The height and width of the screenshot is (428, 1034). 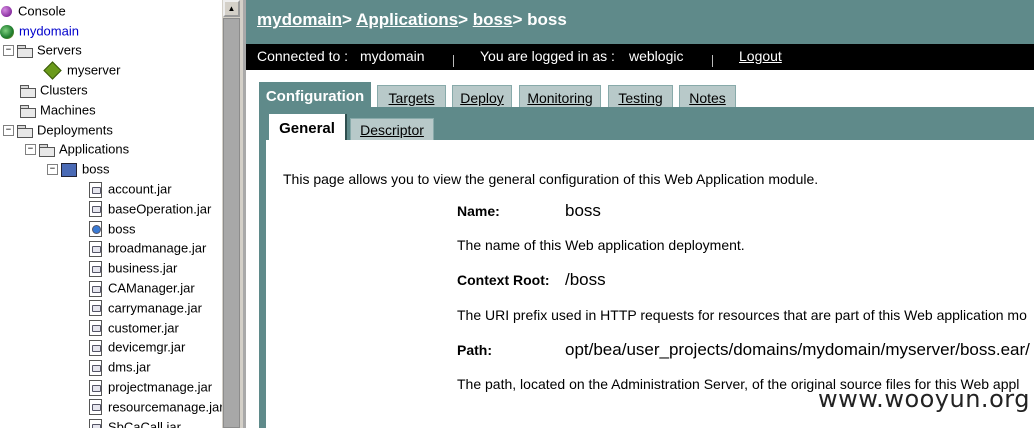 I want to click on server-icon, so click(x=52, y=70).